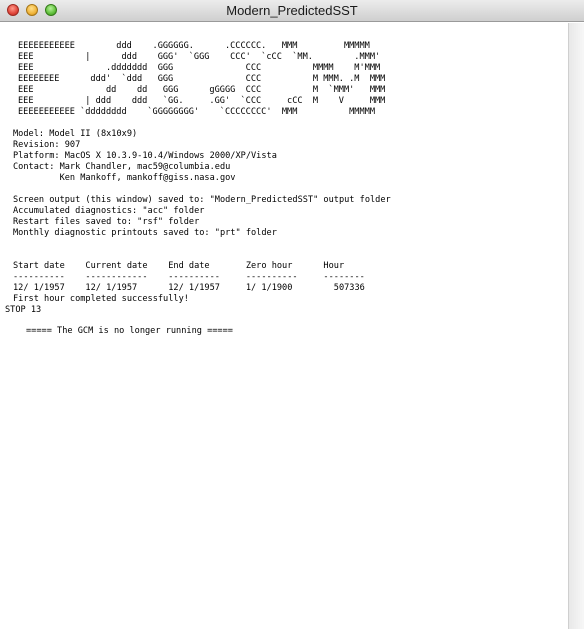 Image resolution: width=584 pixels, height=629 pixels. I want to click on title-bar: Modern_PredictedSST, so click(292, 11).